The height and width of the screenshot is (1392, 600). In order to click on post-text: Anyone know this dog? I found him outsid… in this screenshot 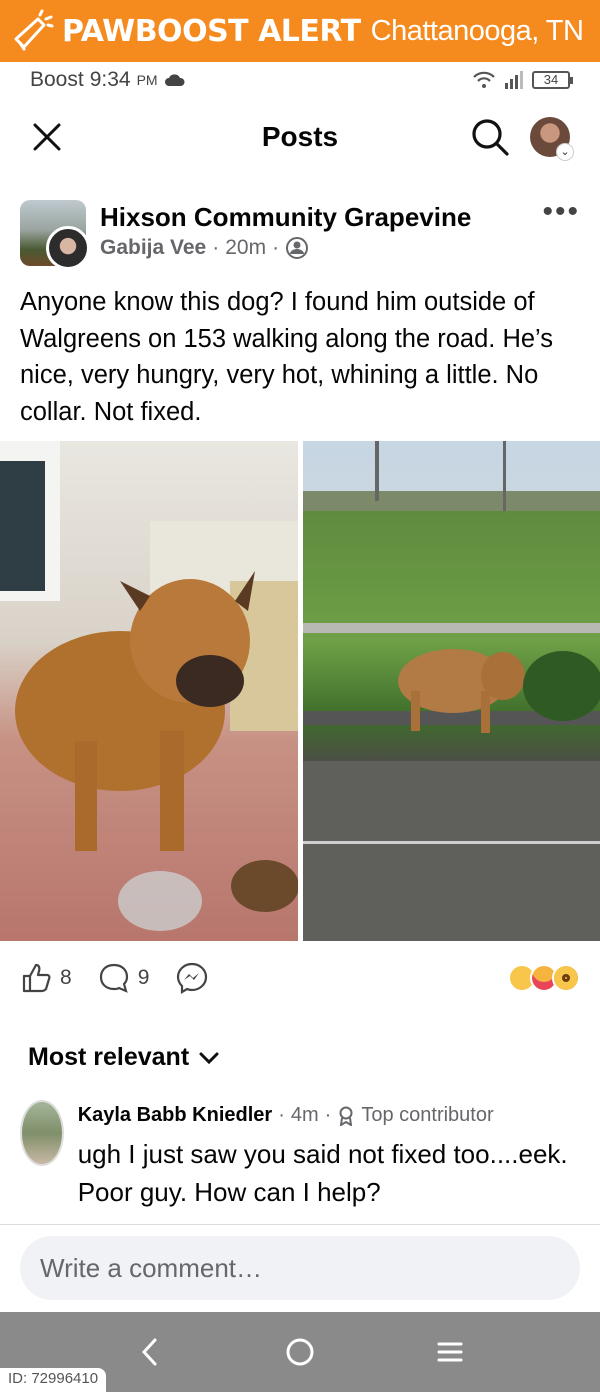, I will do `click(286, 357)`.